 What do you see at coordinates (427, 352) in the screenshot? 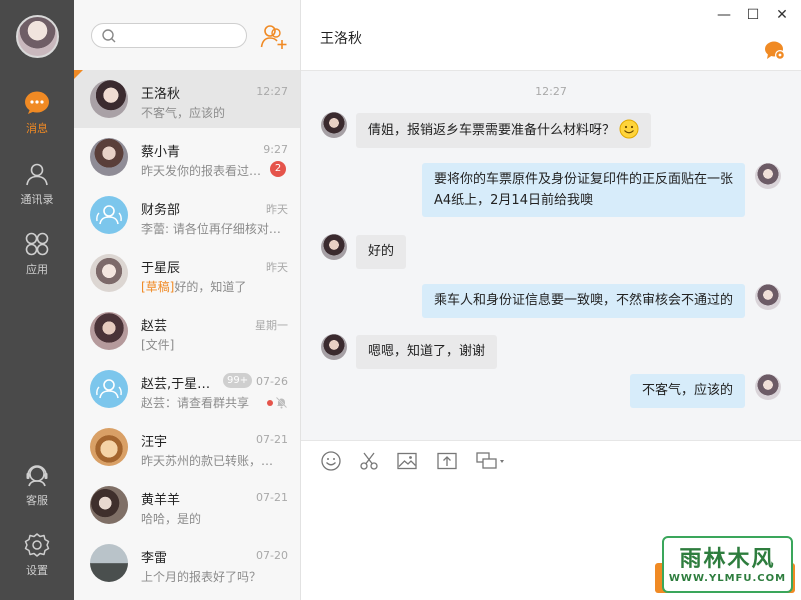
I see `message-bubble: 嗯嗯，知道了，谢谢` at bounding box center [427, 352].